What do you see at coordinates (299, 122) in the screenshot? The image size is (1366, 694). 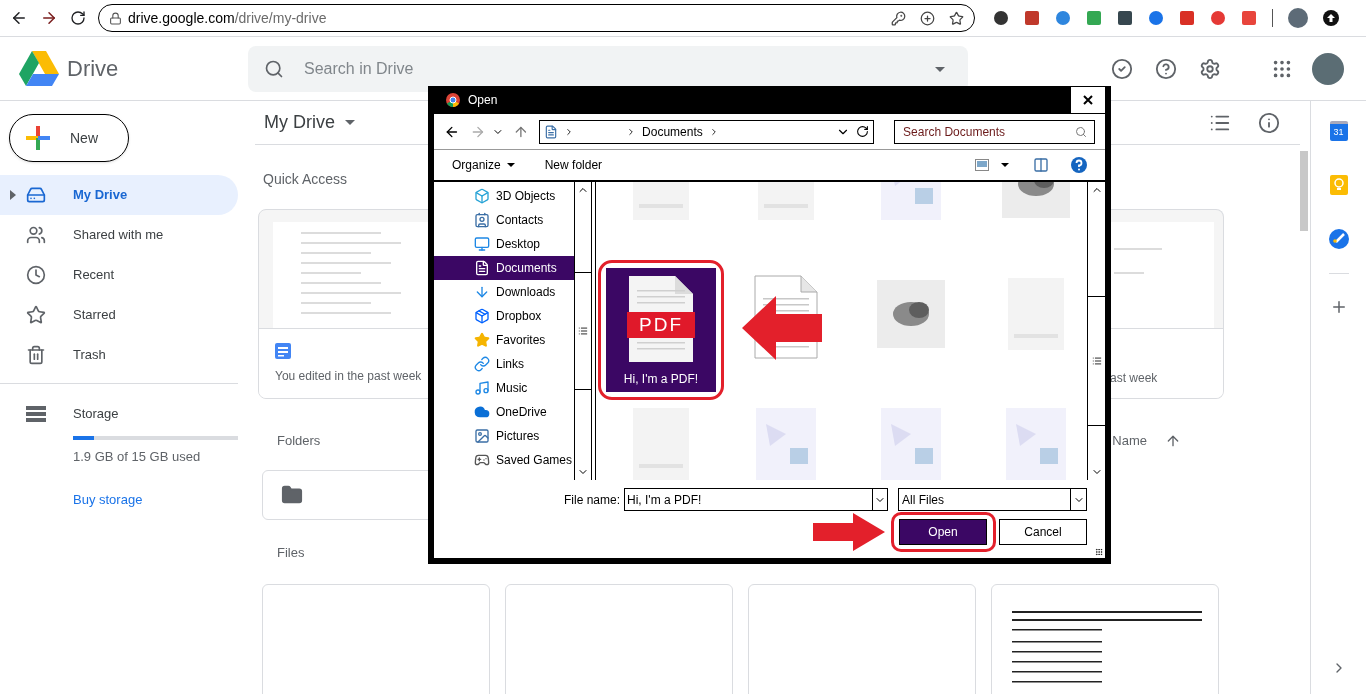 I see `page-title: My Drive` at bounding box center [299, 122].